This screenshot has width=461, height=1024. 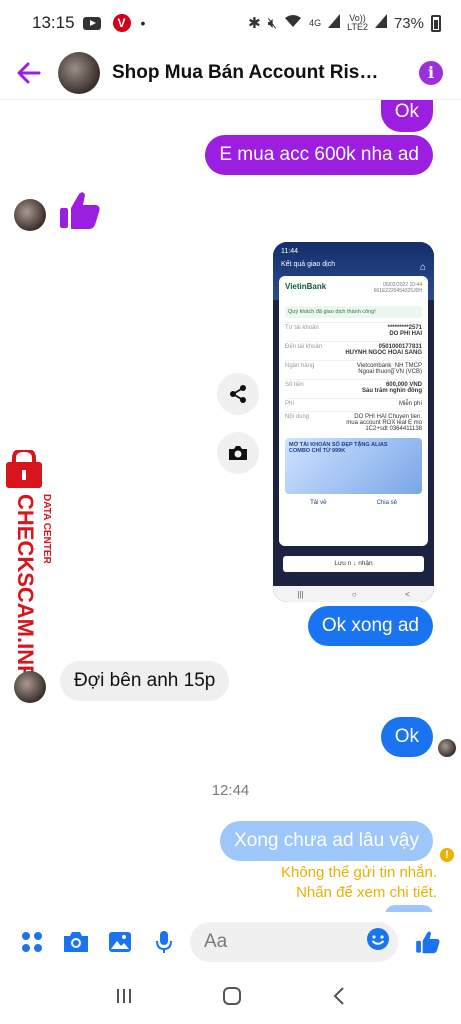 What do you see at coordinates (32, 942) in the screenshot?
I see `apps-icon` at bounding box center [32, 942].